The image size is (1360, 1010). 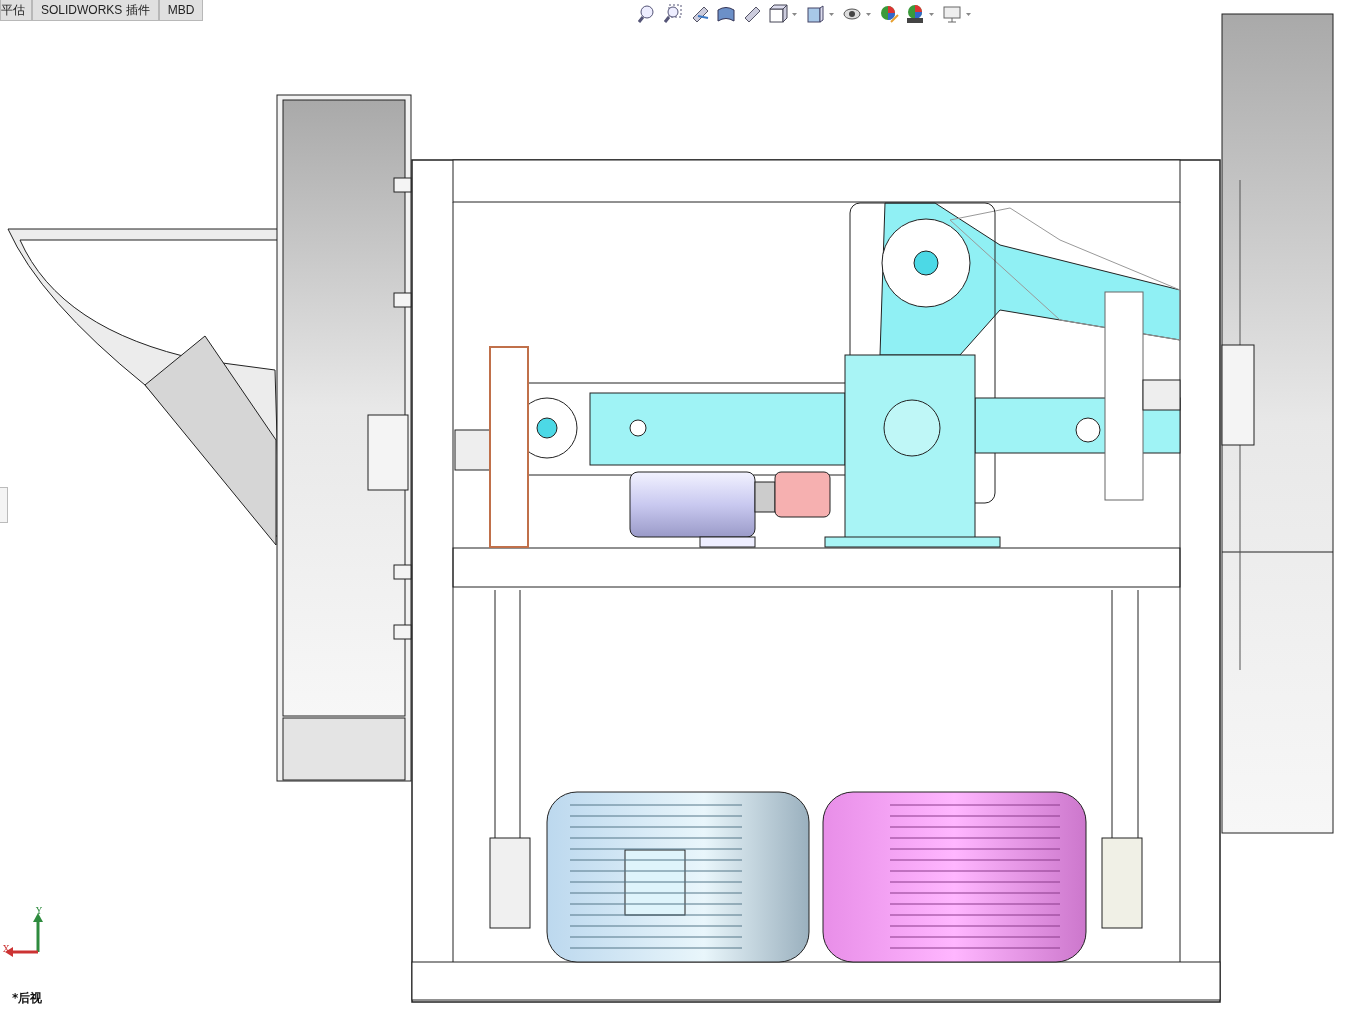 What do you see at coordinates (915, 14) in the screenshot?
I see `scene-icon` at bounding box center [915, 14].